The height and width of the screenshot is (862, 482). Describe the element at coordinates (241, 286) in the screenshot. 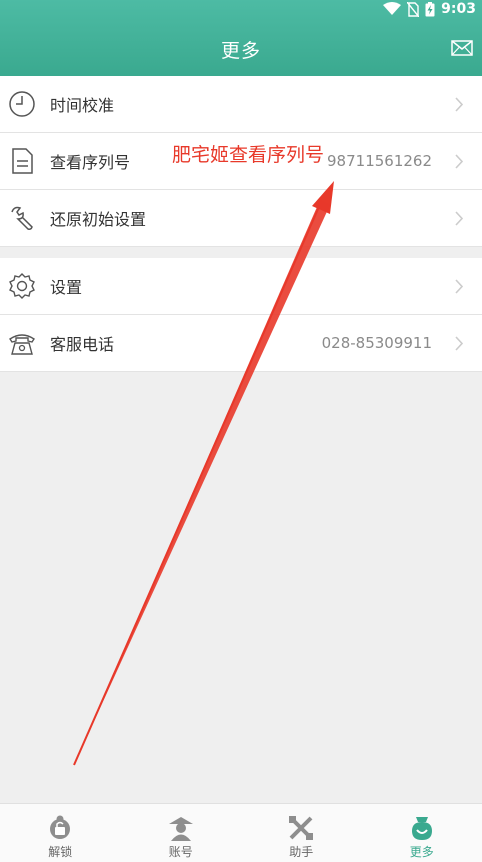

I see `menu-item-settings: 设置` at that location.